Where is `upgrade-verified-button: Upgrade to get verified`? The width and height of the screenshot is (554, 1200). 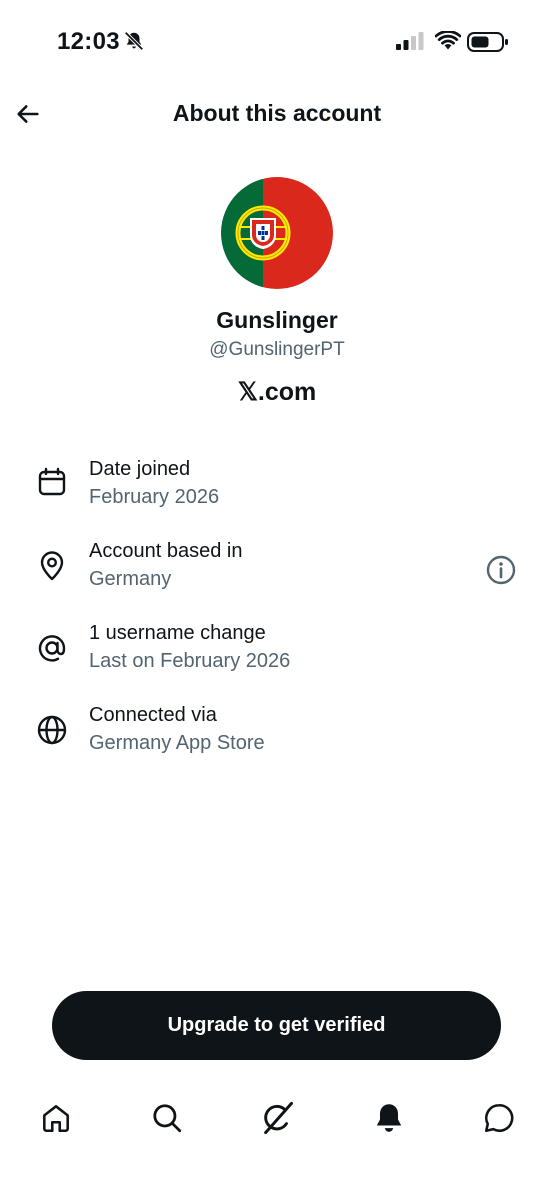
upgrade-verified-button: Upgrade to get verified is located at coordinates (276, 1025).